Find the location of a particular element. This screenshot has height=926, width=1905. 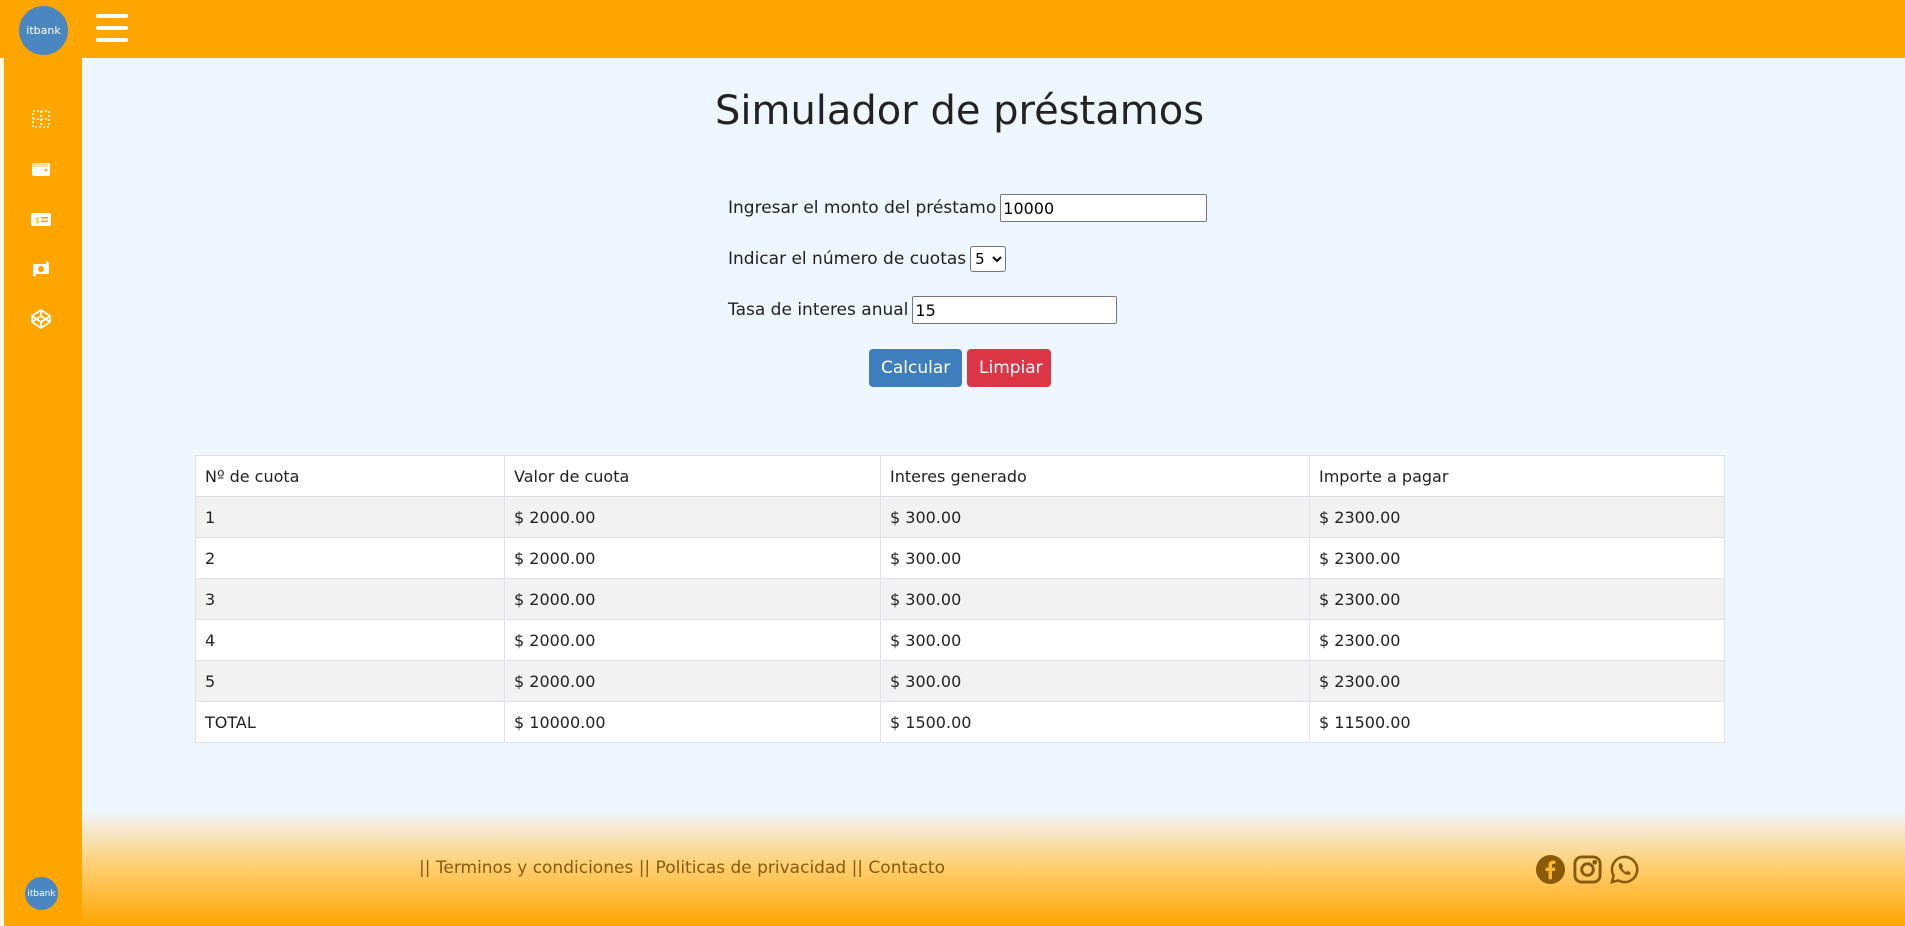

clear-button: Limpiar is located at coordinates (1009, 368).